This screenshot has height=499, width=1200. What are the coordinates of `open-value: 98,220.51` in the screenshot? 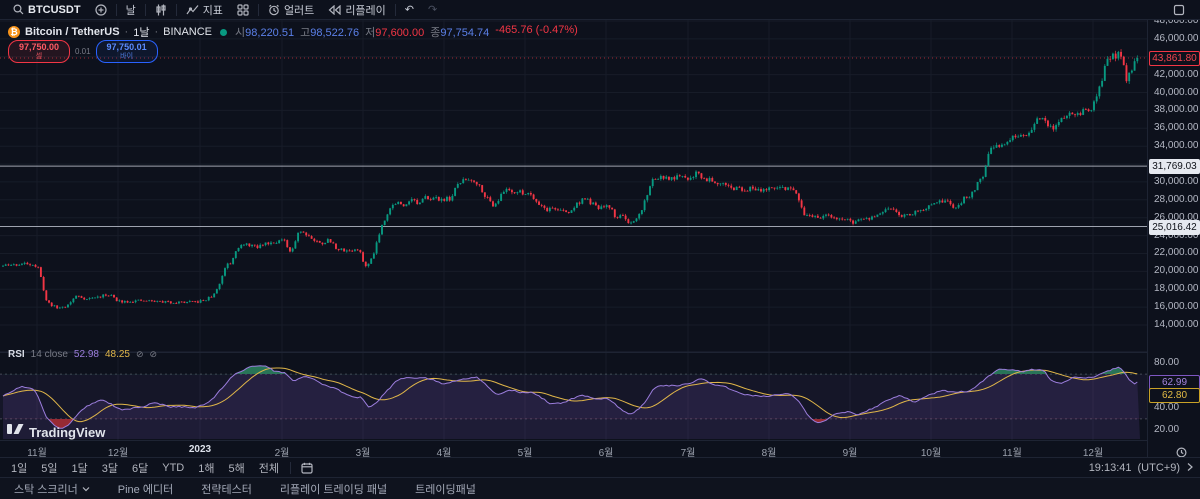 It's located at (270, 33).